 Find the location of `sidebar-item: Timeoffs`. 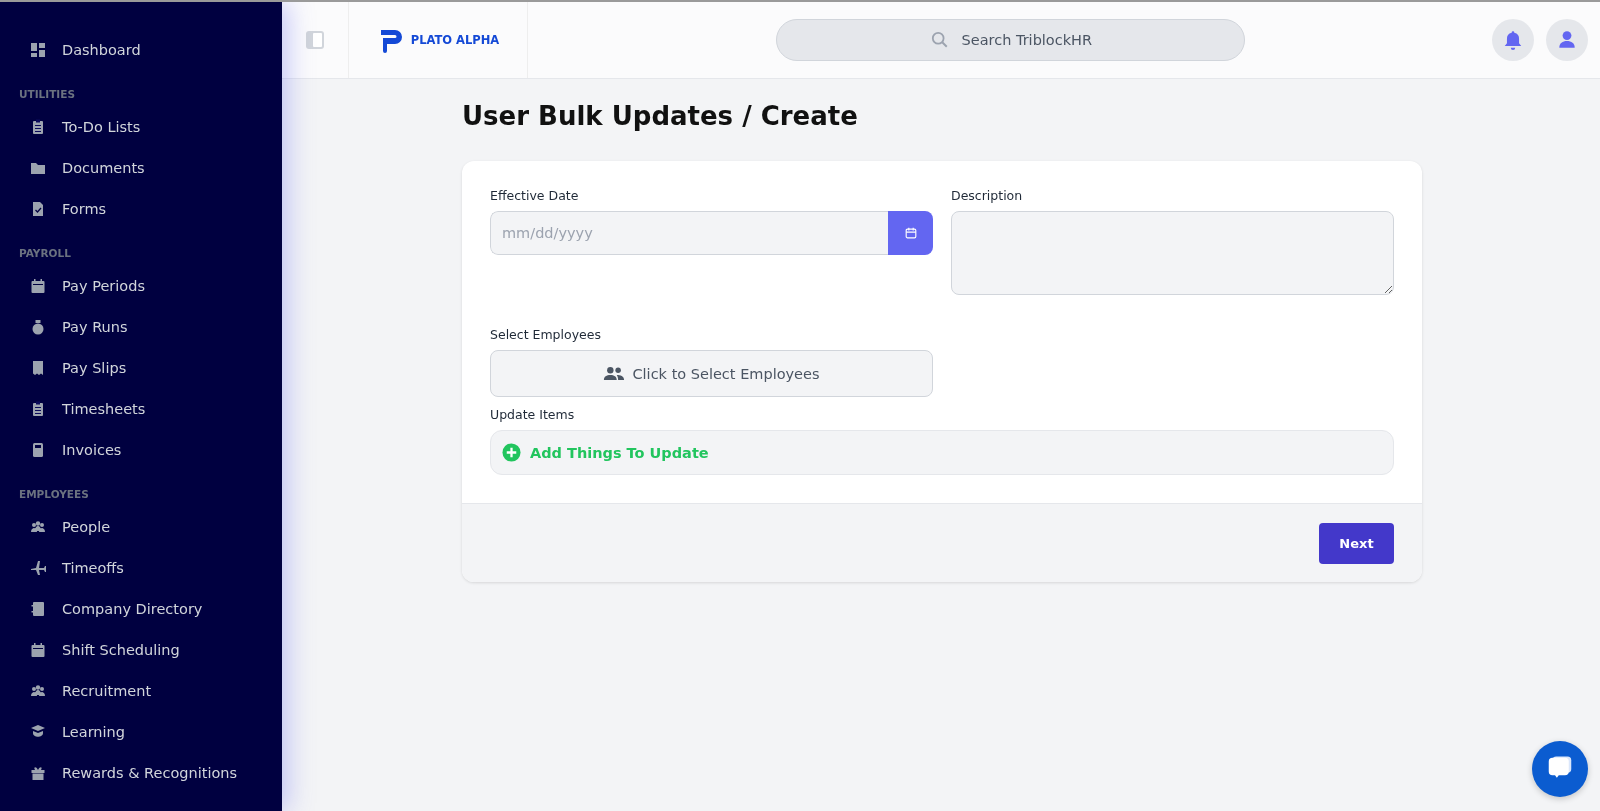

sidebar-item: Timeoffs is located at coordinates (141, 567).